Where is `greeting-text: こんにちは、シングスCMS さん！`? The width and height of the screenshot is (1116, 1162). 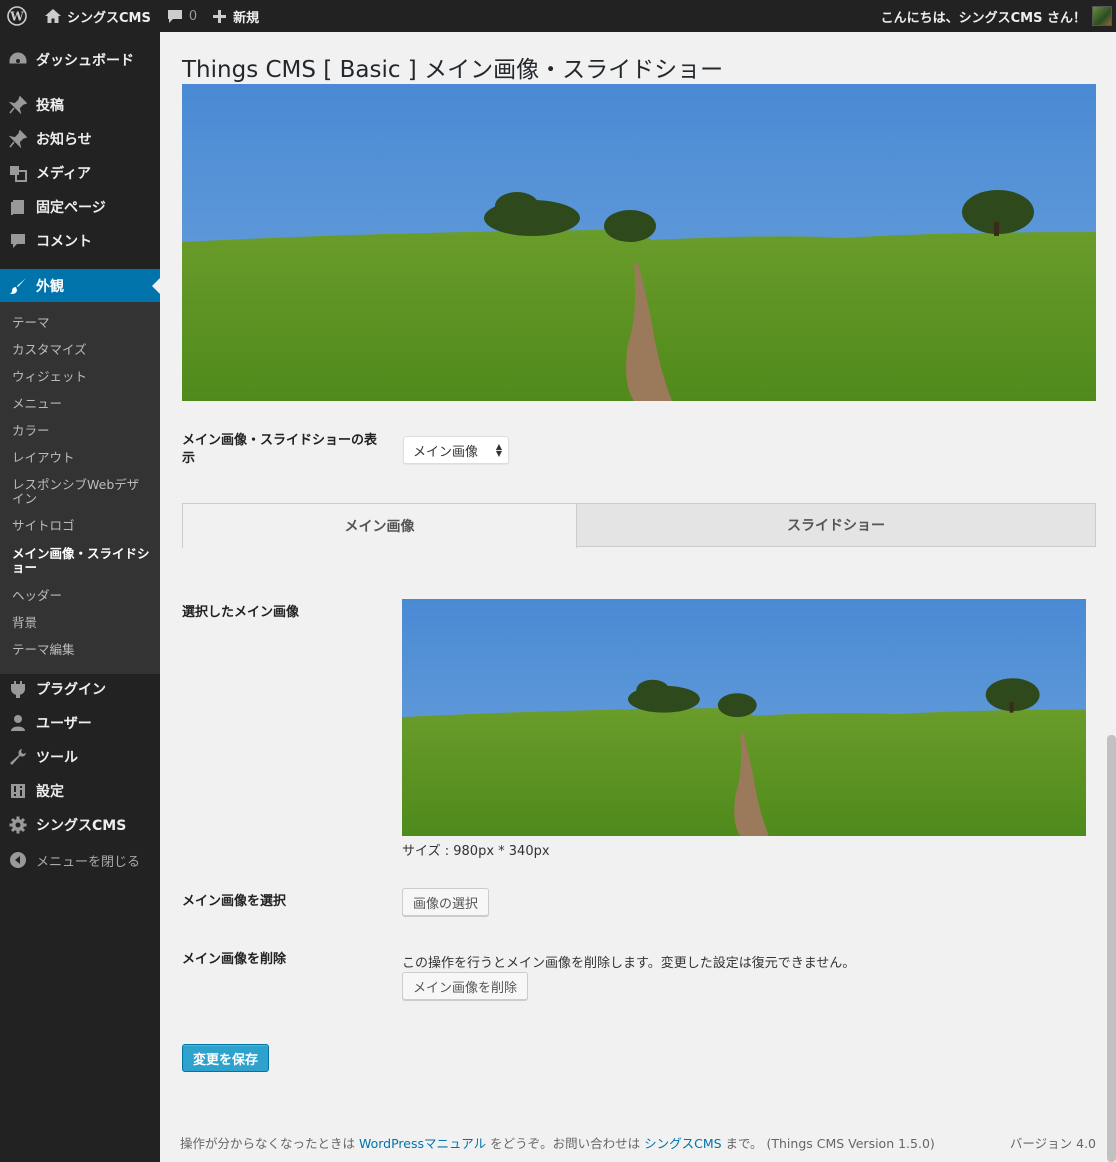
greeting-text: こんにちは、シングスCMS さん！ is located at coordinates (983, 18).